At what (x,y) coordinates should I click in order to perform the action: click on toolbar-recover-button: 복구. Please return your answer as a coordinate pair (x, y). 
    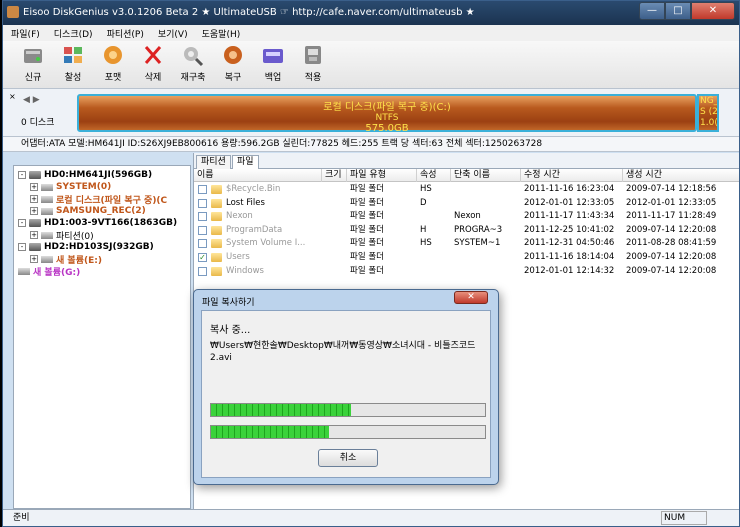
    Looking at the image, I should click on (233, 64).